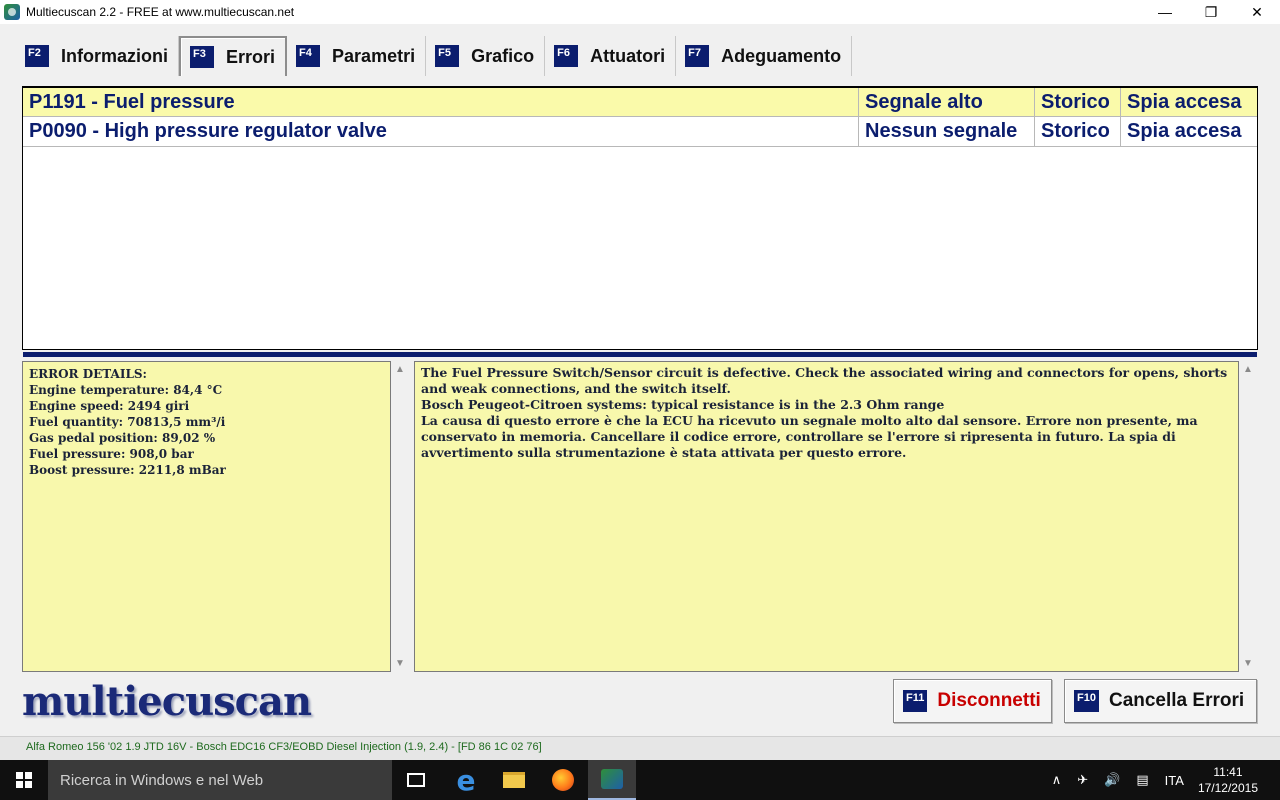  Describe the element at coordinates (1162, 780) in the screenshot. I see `system-tray: ∧ ✈ 🔊 ▤ ITA 11:41 17/12/2015` at that location.